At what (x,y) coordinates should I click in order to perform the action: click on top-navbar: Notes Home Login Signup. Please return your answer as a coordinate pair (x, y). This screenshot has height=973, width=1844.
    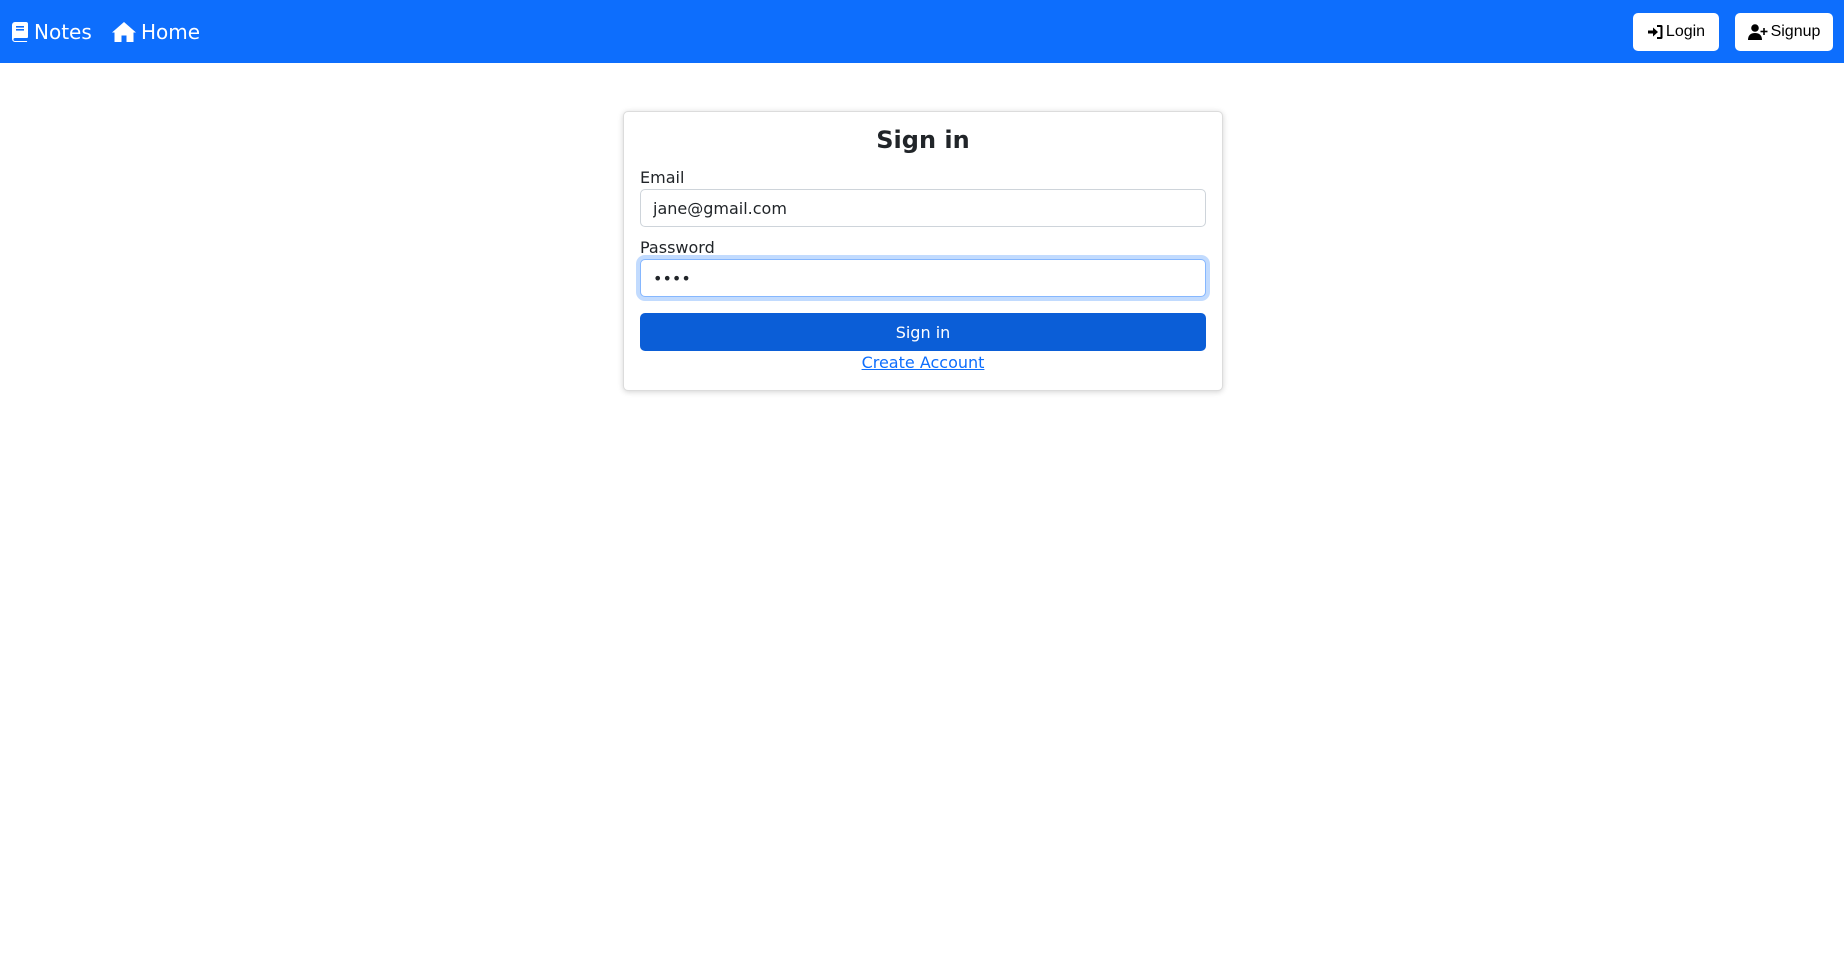
    Looking at the image, I should click on (922, 31).